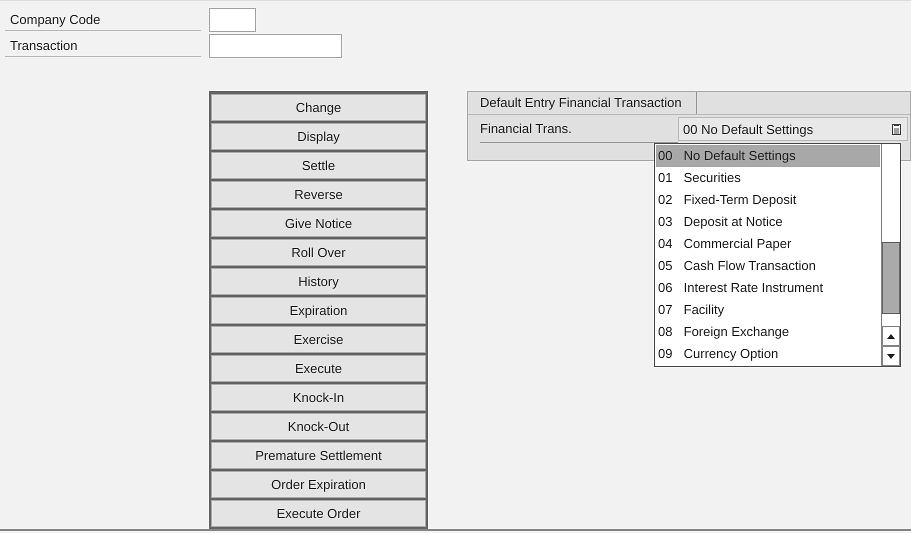 This screenshot has height=533, width=911. What do you see at coordinates (318, 281) in the screenshot?
I see `action-button: History` at bounding box center [318, 281].